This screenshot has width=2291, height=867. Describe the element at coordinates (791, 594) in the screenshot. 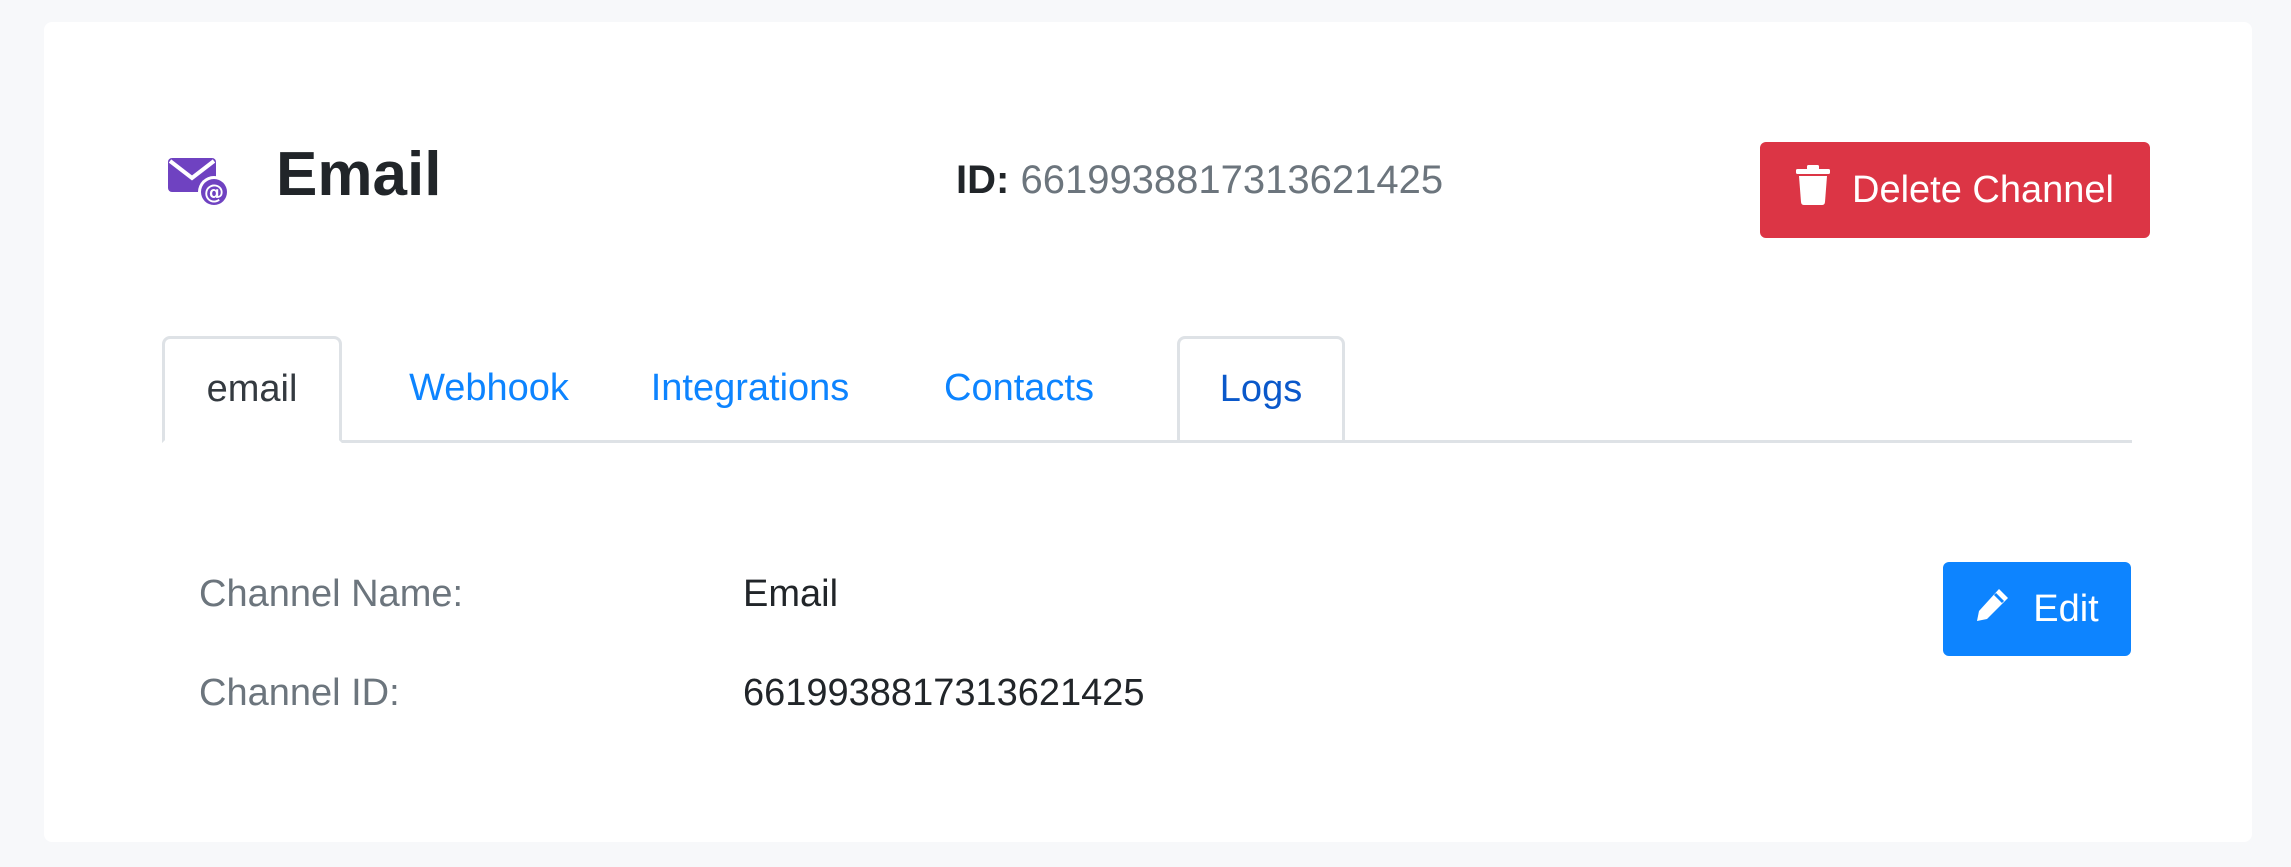

I see `channel-name-value: Email` at that location.